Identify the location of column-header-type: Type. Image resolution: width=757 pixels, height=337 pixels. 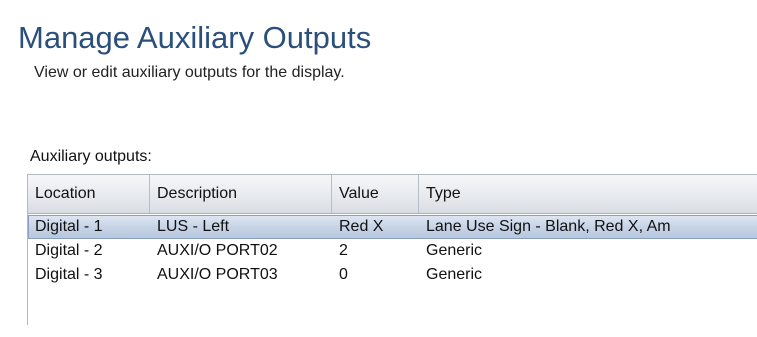
(588, 194).